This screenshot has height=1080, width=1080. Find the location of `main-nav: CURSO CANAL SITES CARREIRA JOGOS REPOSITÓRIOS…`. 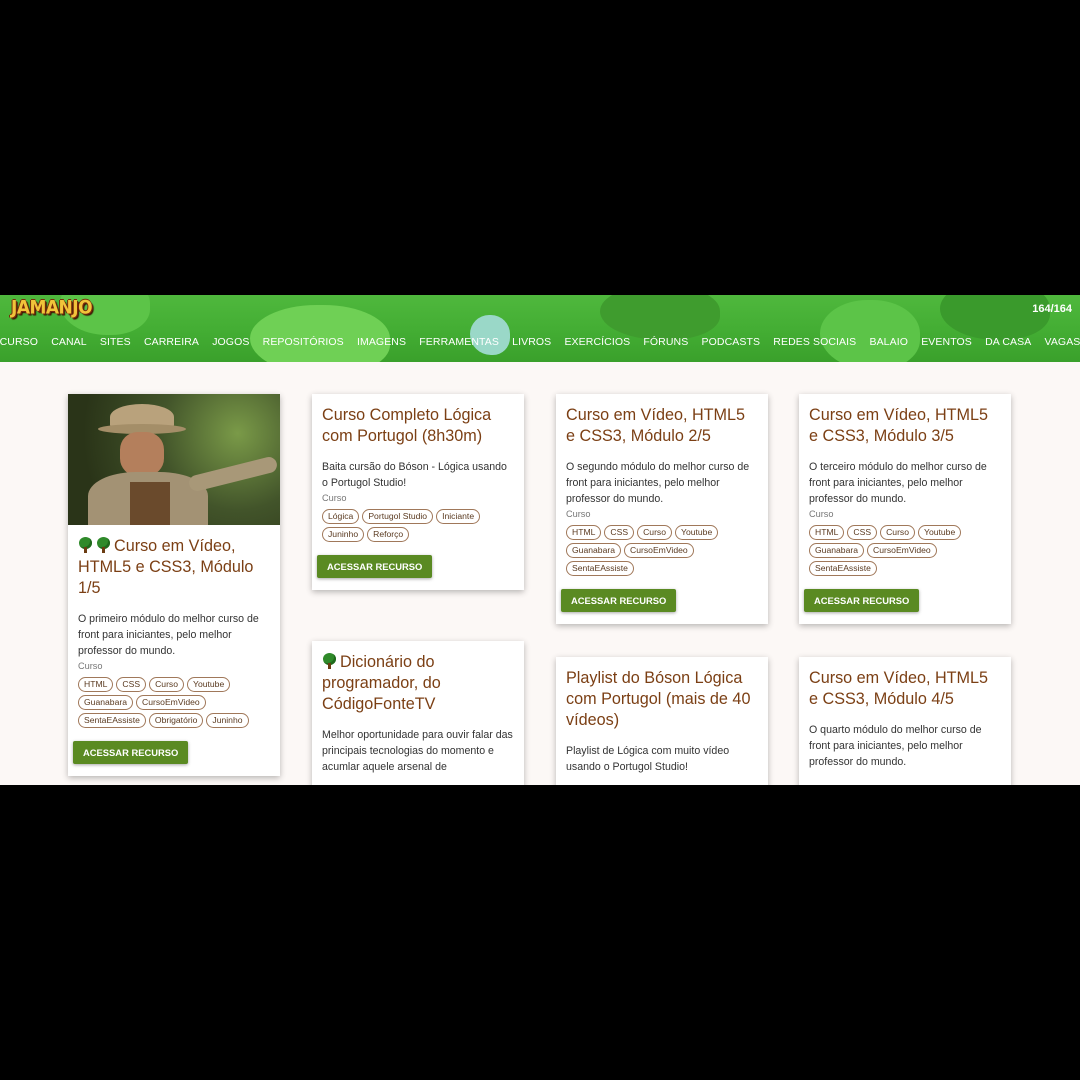

main-nav: CURSO CANAL SITES CARREIRA JOGOS REPOSITÓRIOS… is located at coordinates (540, 342).